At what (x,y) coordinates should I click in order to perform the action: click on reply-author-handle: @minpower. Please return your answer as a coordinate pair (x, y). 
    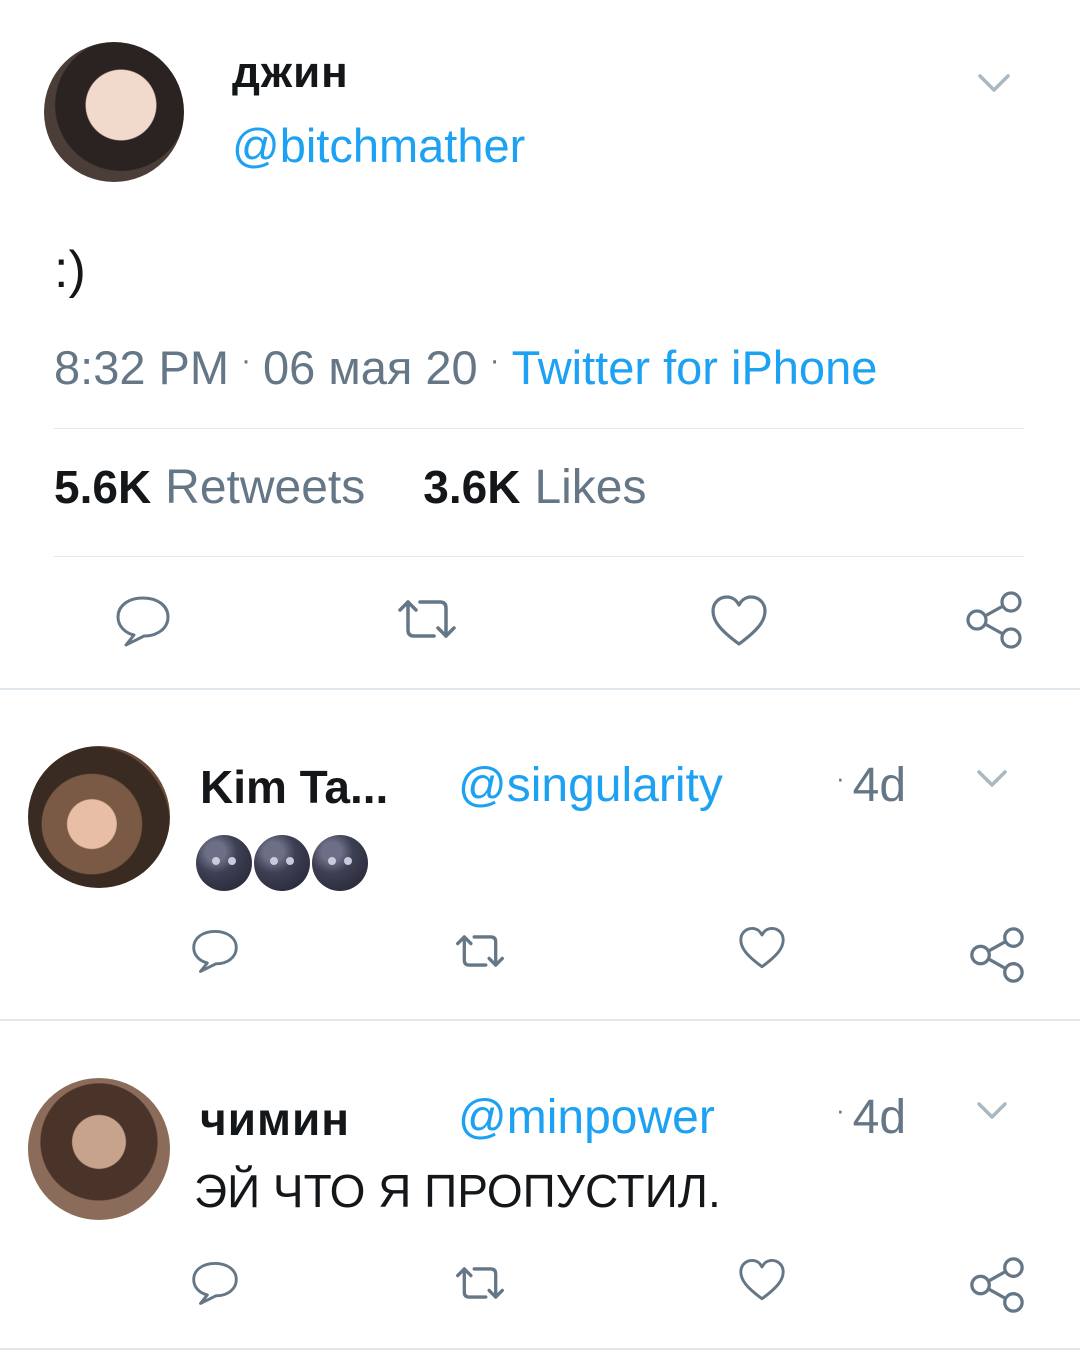
    Looking at the image, I should click on (586, 1117).